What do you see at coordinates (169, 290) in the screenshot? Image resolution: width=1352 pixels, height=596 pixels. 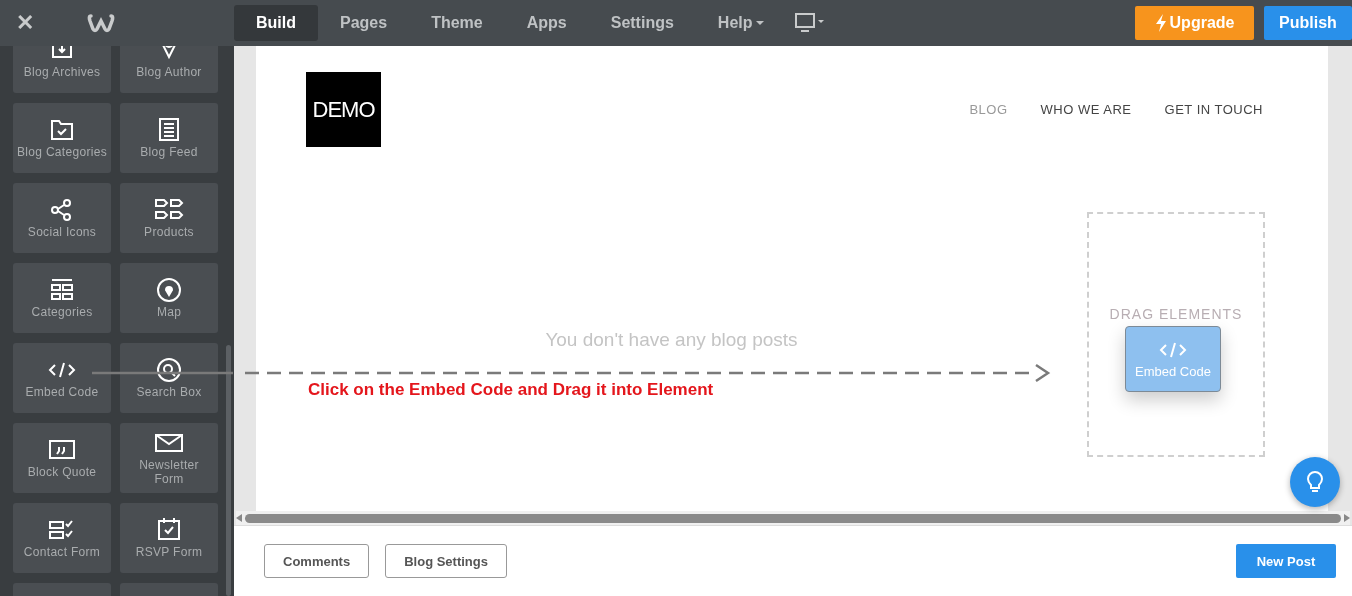 I see `map-icon` at bounding box center [169, 290].